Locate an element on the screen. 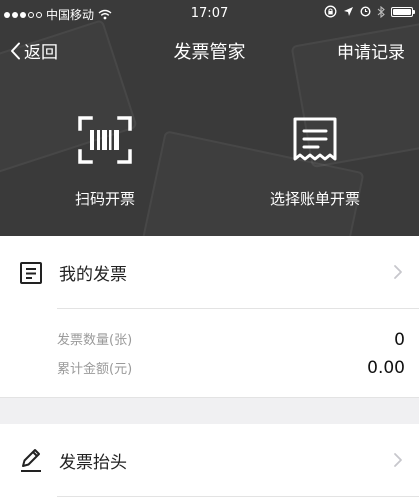  invoice-header-title: 发票抬头 is located at coordinates (93, 463).